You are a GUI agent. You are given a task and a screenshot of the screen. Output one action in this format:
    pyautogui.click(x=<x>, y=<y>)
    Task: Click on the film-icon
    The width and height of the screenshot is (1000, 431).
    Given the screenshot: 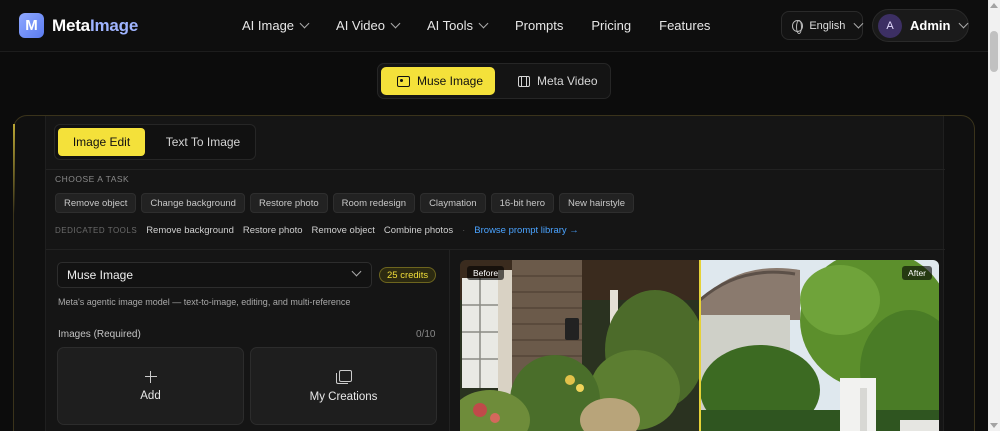 What is the action you would take?
    pyautogui.click(x=524, y=81)
    